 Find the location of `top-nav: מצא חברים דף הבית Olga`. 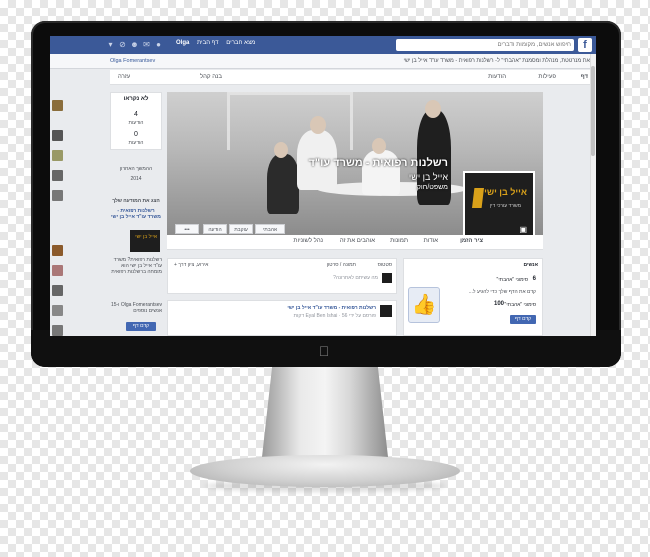

top-nav: מצא חברים דף הבית Olga is located at coordinates (212, 43).